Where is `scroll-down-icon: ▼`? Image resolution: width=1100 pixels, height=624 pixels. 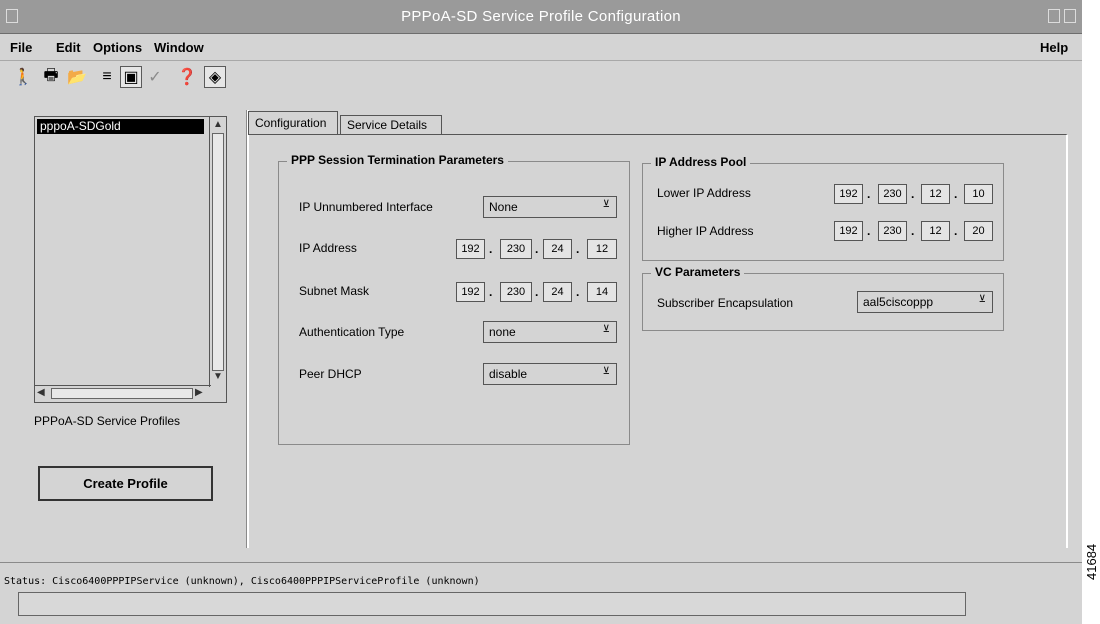
scroll-down-icon: ▼ is located at coordinates (218, 376).